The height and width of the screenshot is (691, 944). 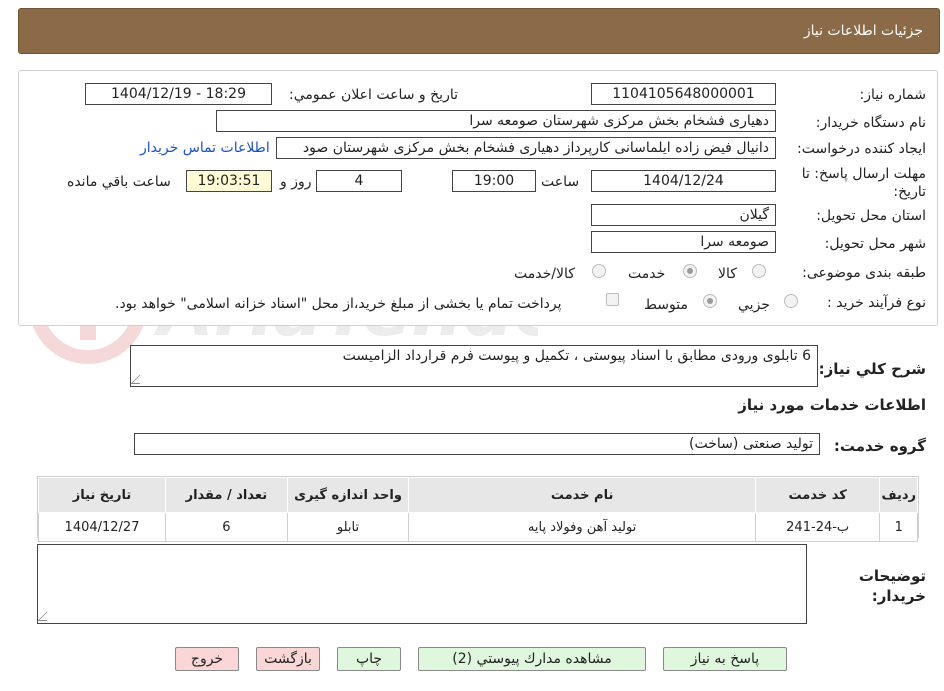 I want to click on cell-row-number: 1, so click(x=898, y=527).